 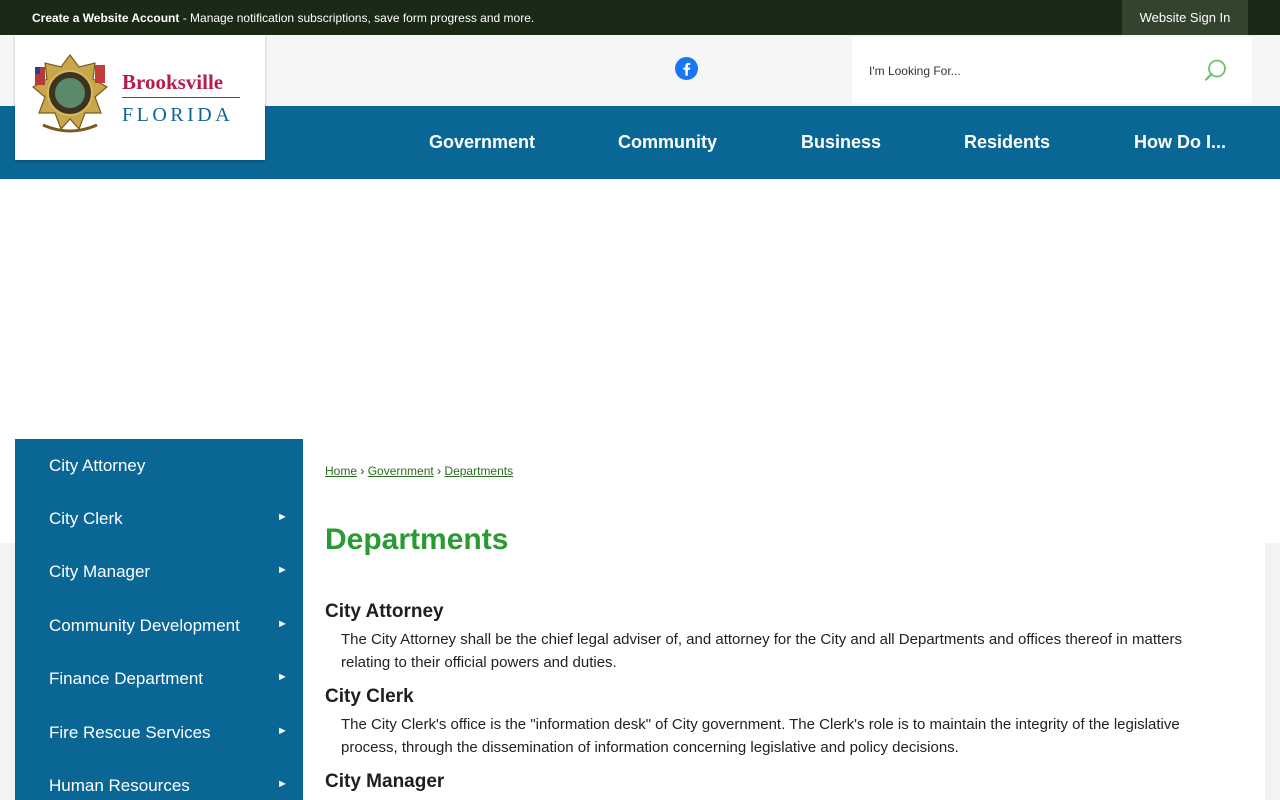 What do you see at coordinates (178, 115) in the screenshot?
I see `logo-state-name: FLORIDA` at bounding box center [178, 115].